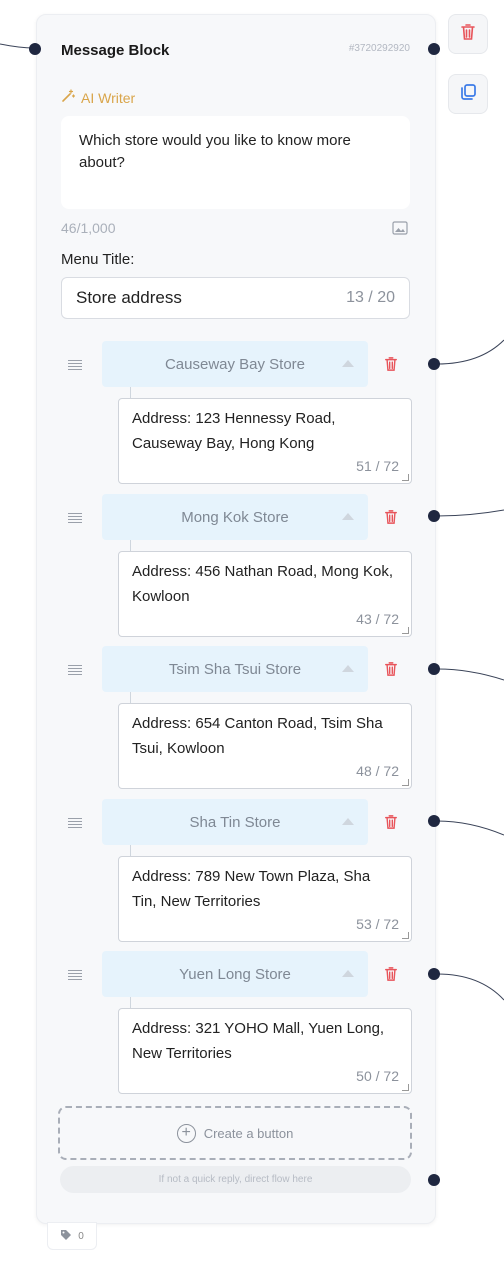 Image resolution: width=504 pixels, height=1266 pixels. Describe the element at coordinates (115, 50) in the screenshot. I see `block-title: Message Block` at that location.